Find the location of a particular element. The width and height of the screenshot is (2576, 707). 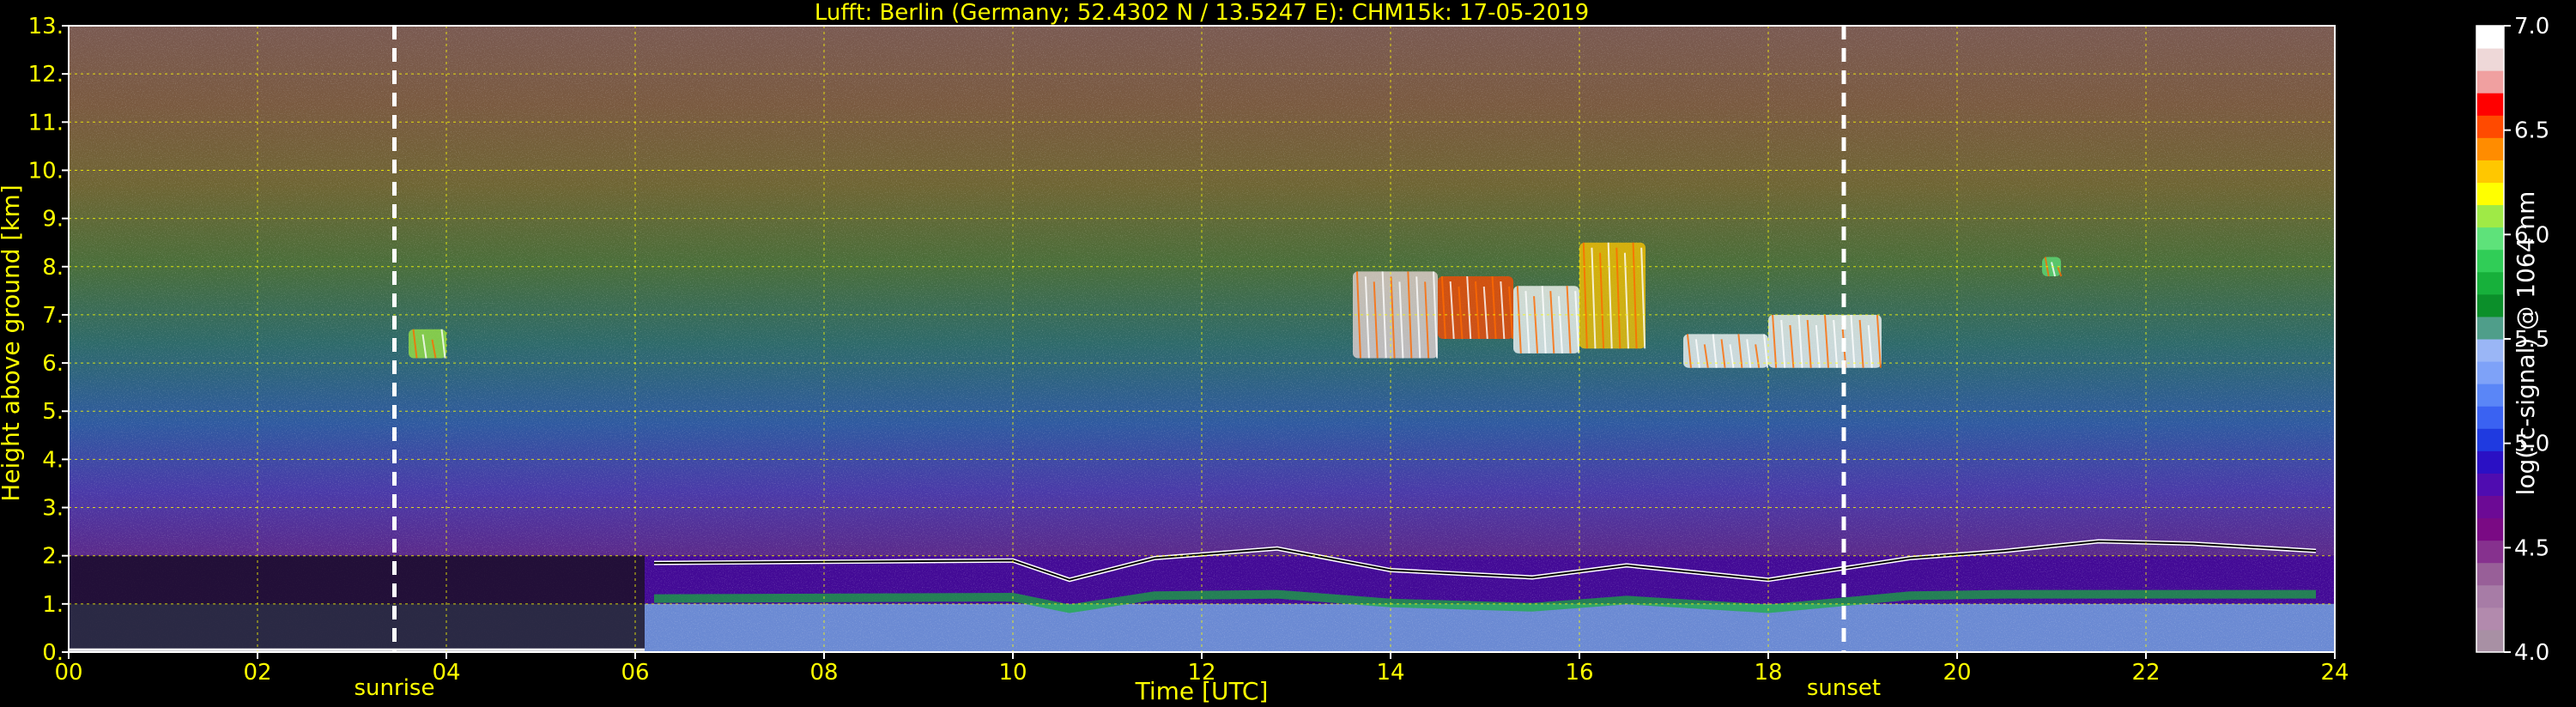

y-tick-label: 3. is located at coordinates (53, 509).